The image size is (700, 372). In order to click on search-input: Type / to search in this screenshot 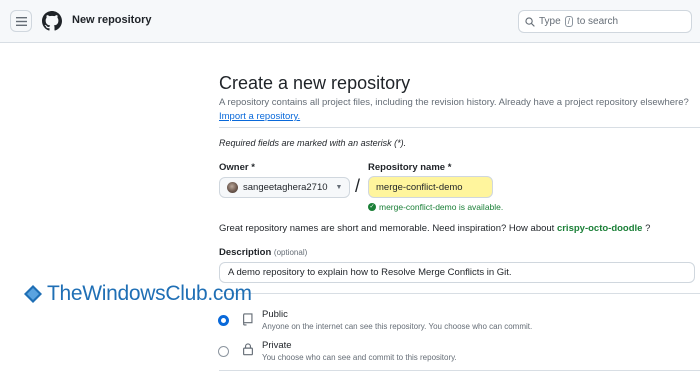, I will do `click(605, 21)`.